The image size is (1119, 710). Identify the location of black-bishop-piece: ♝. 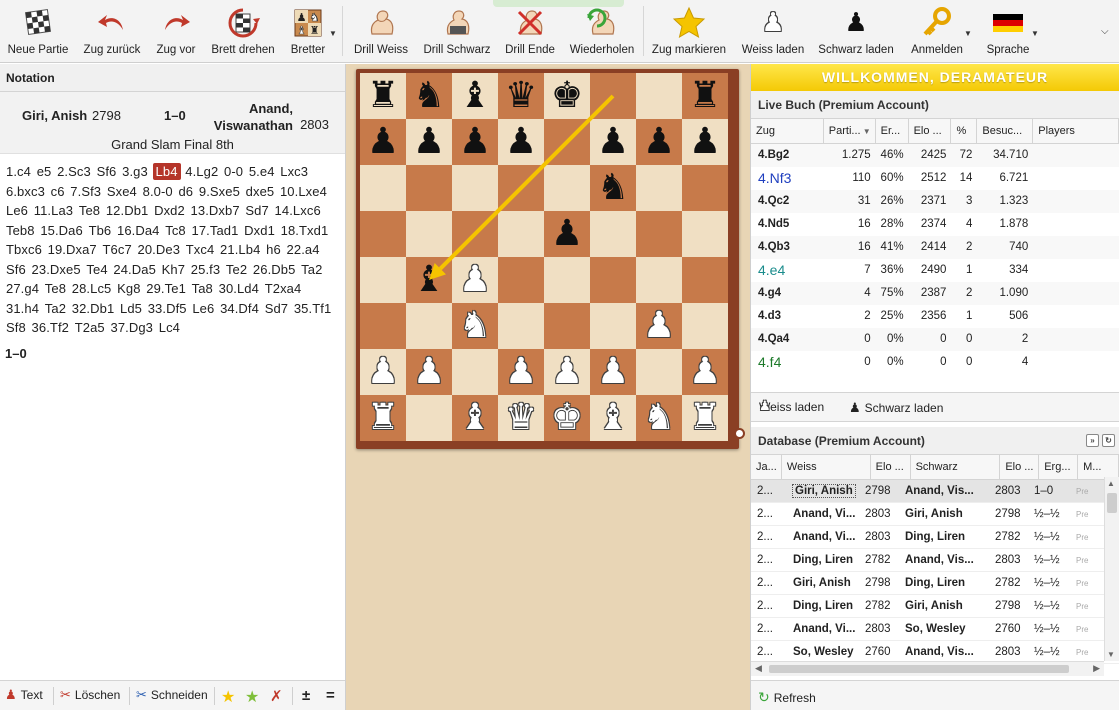
(475, 96).